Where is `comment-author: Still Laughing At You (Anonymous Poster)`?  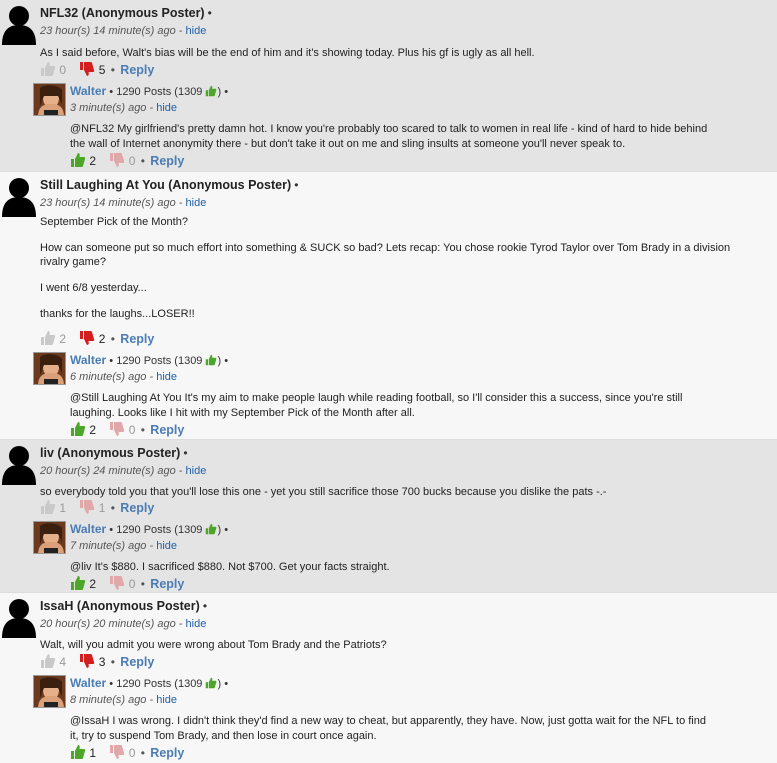 comment-author: Still Laughing At You (Anonymous Poster) is located at coordinates (165, 185).